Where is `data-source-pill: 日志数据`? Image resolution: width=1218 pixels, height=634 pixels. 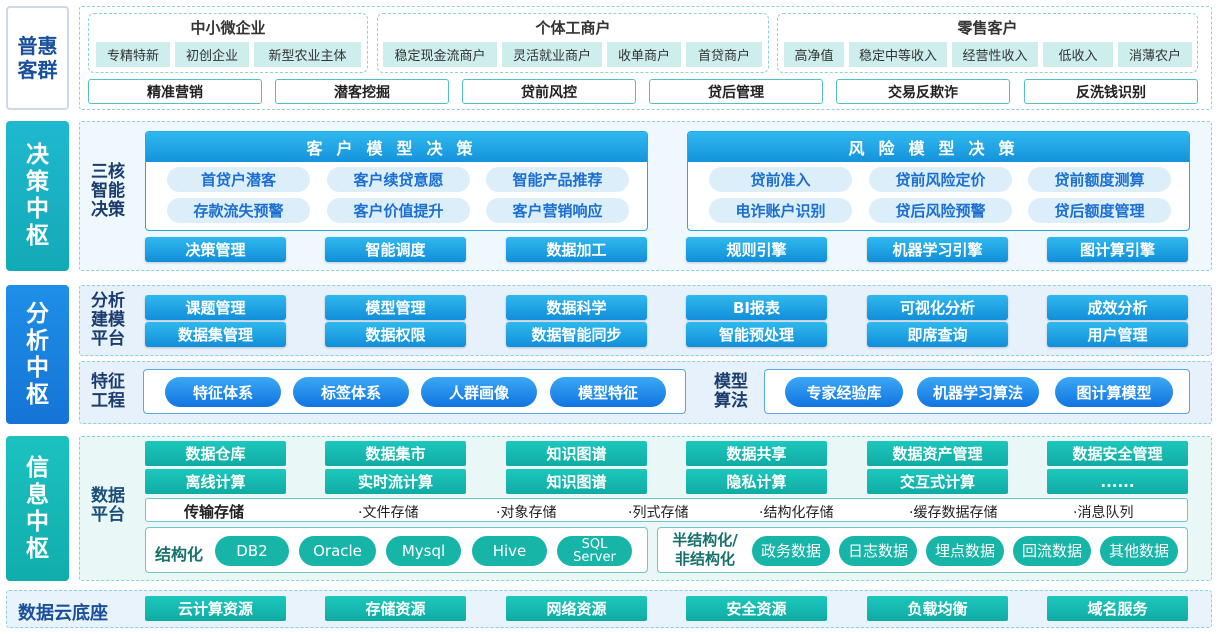 data-source-pill: 日志数据 is located at coordinates (878, 551).